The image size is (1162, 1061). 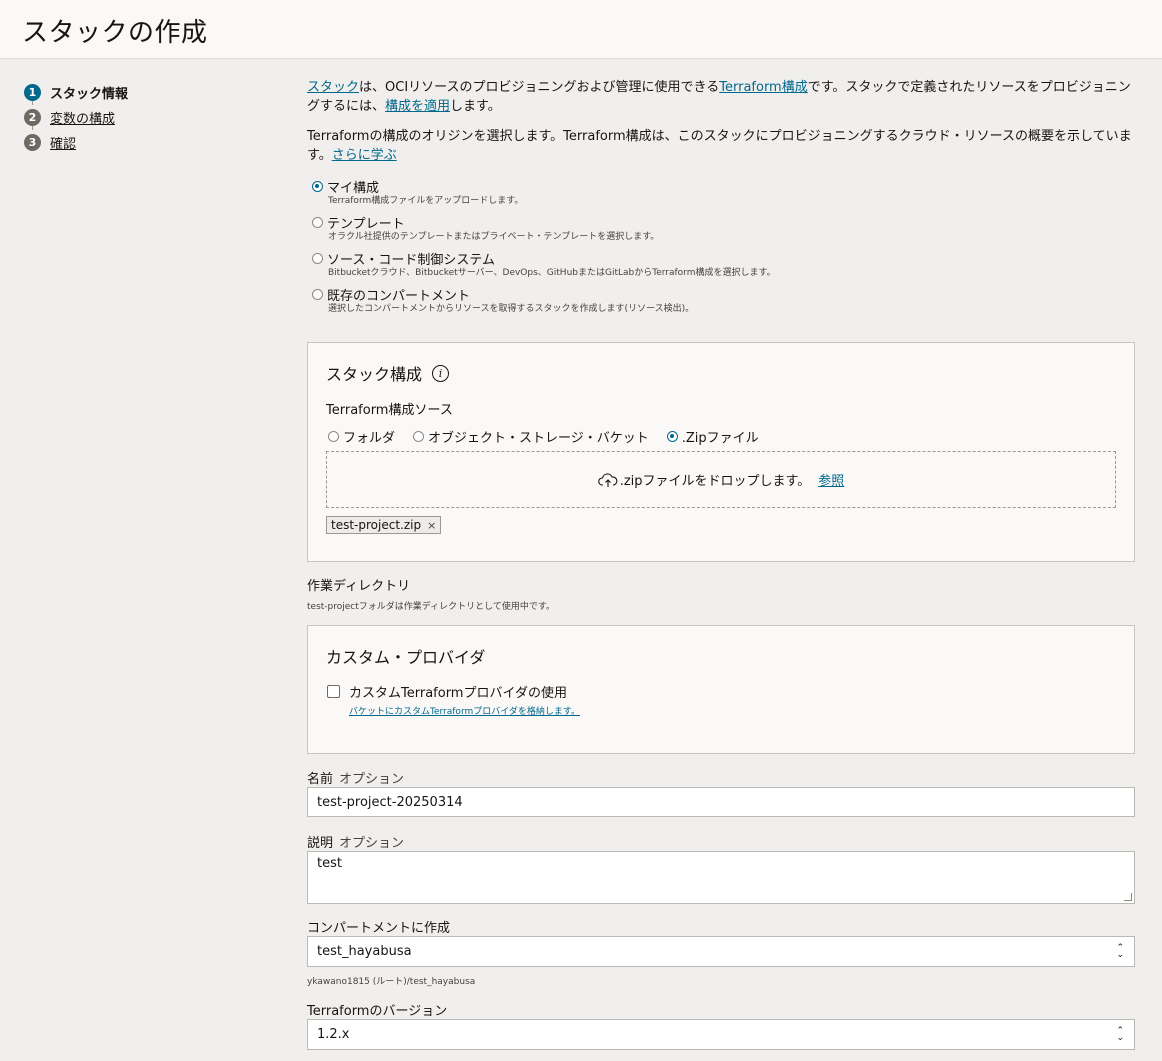 I want to click on custom-provider-bucket-link: バケットにカスタムTerraformプロバイダを格納します。, so click(x=464, y=710).